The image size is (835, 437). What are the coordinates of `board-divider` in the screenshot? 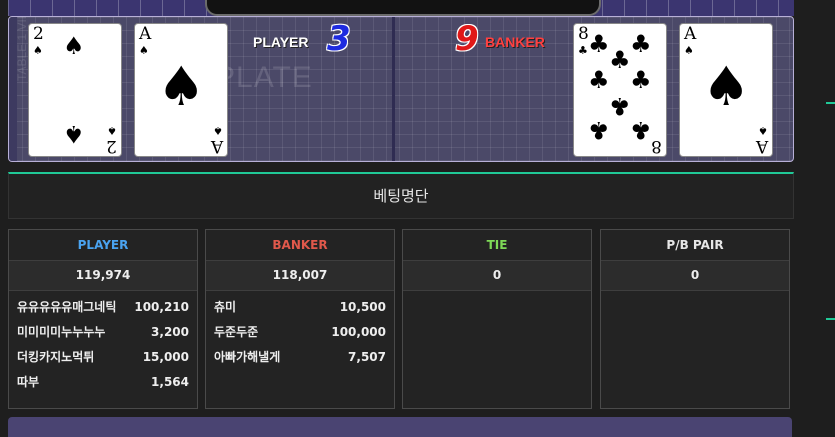 It's located at (393, 89).